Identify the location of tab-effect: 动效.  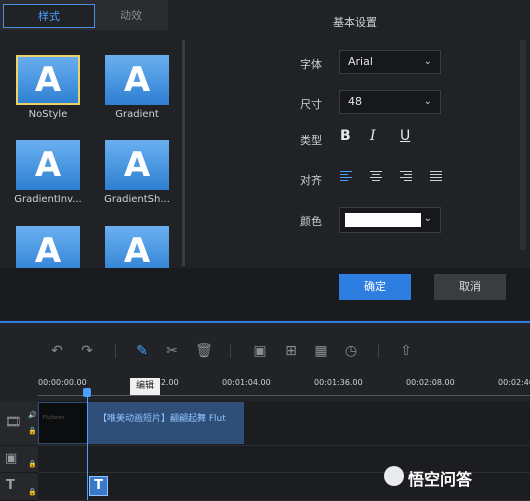
(131, 16).